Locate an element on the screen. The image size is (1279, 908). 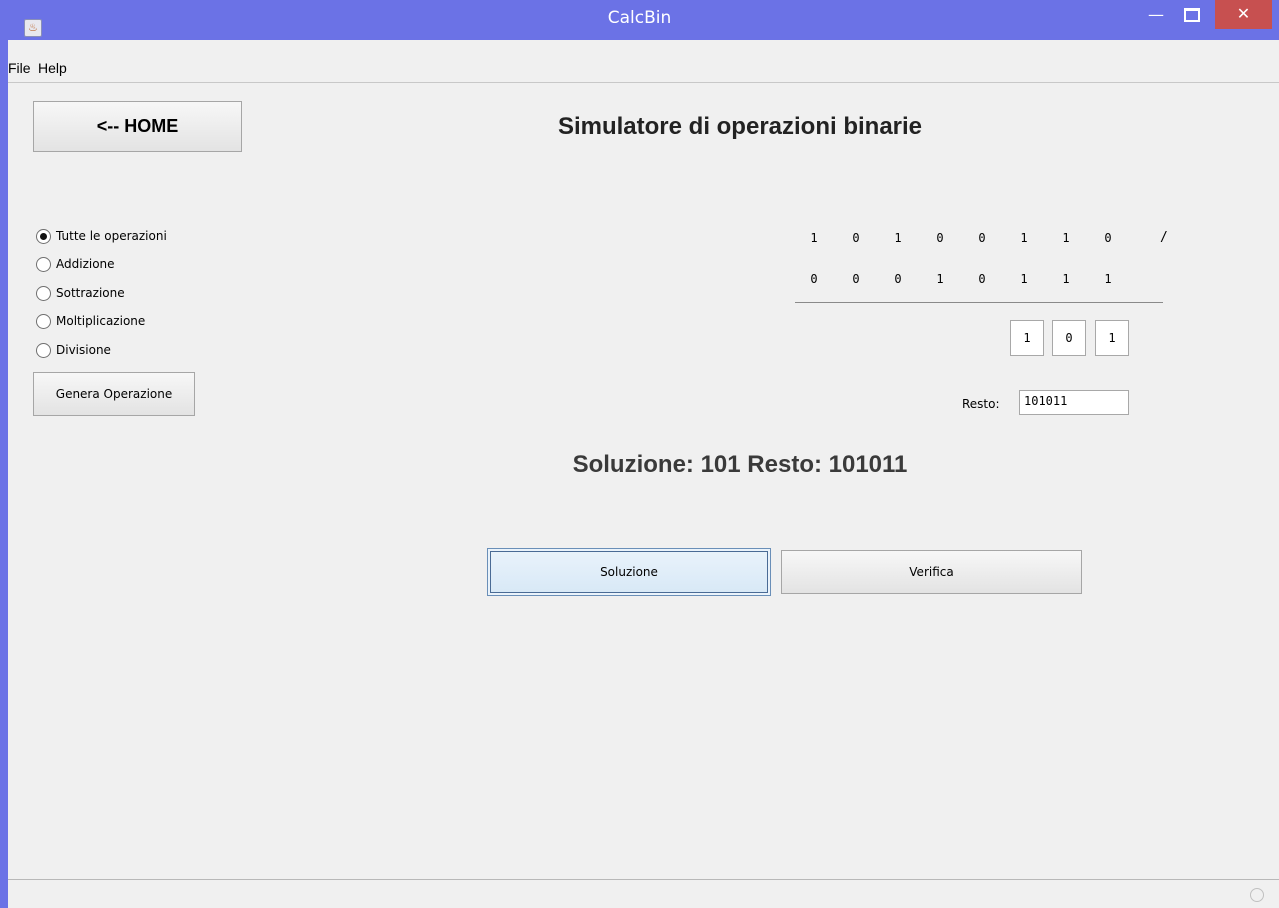
title-bar: ♨ CalcBin — ✕ is located at coordinates (639, 20).